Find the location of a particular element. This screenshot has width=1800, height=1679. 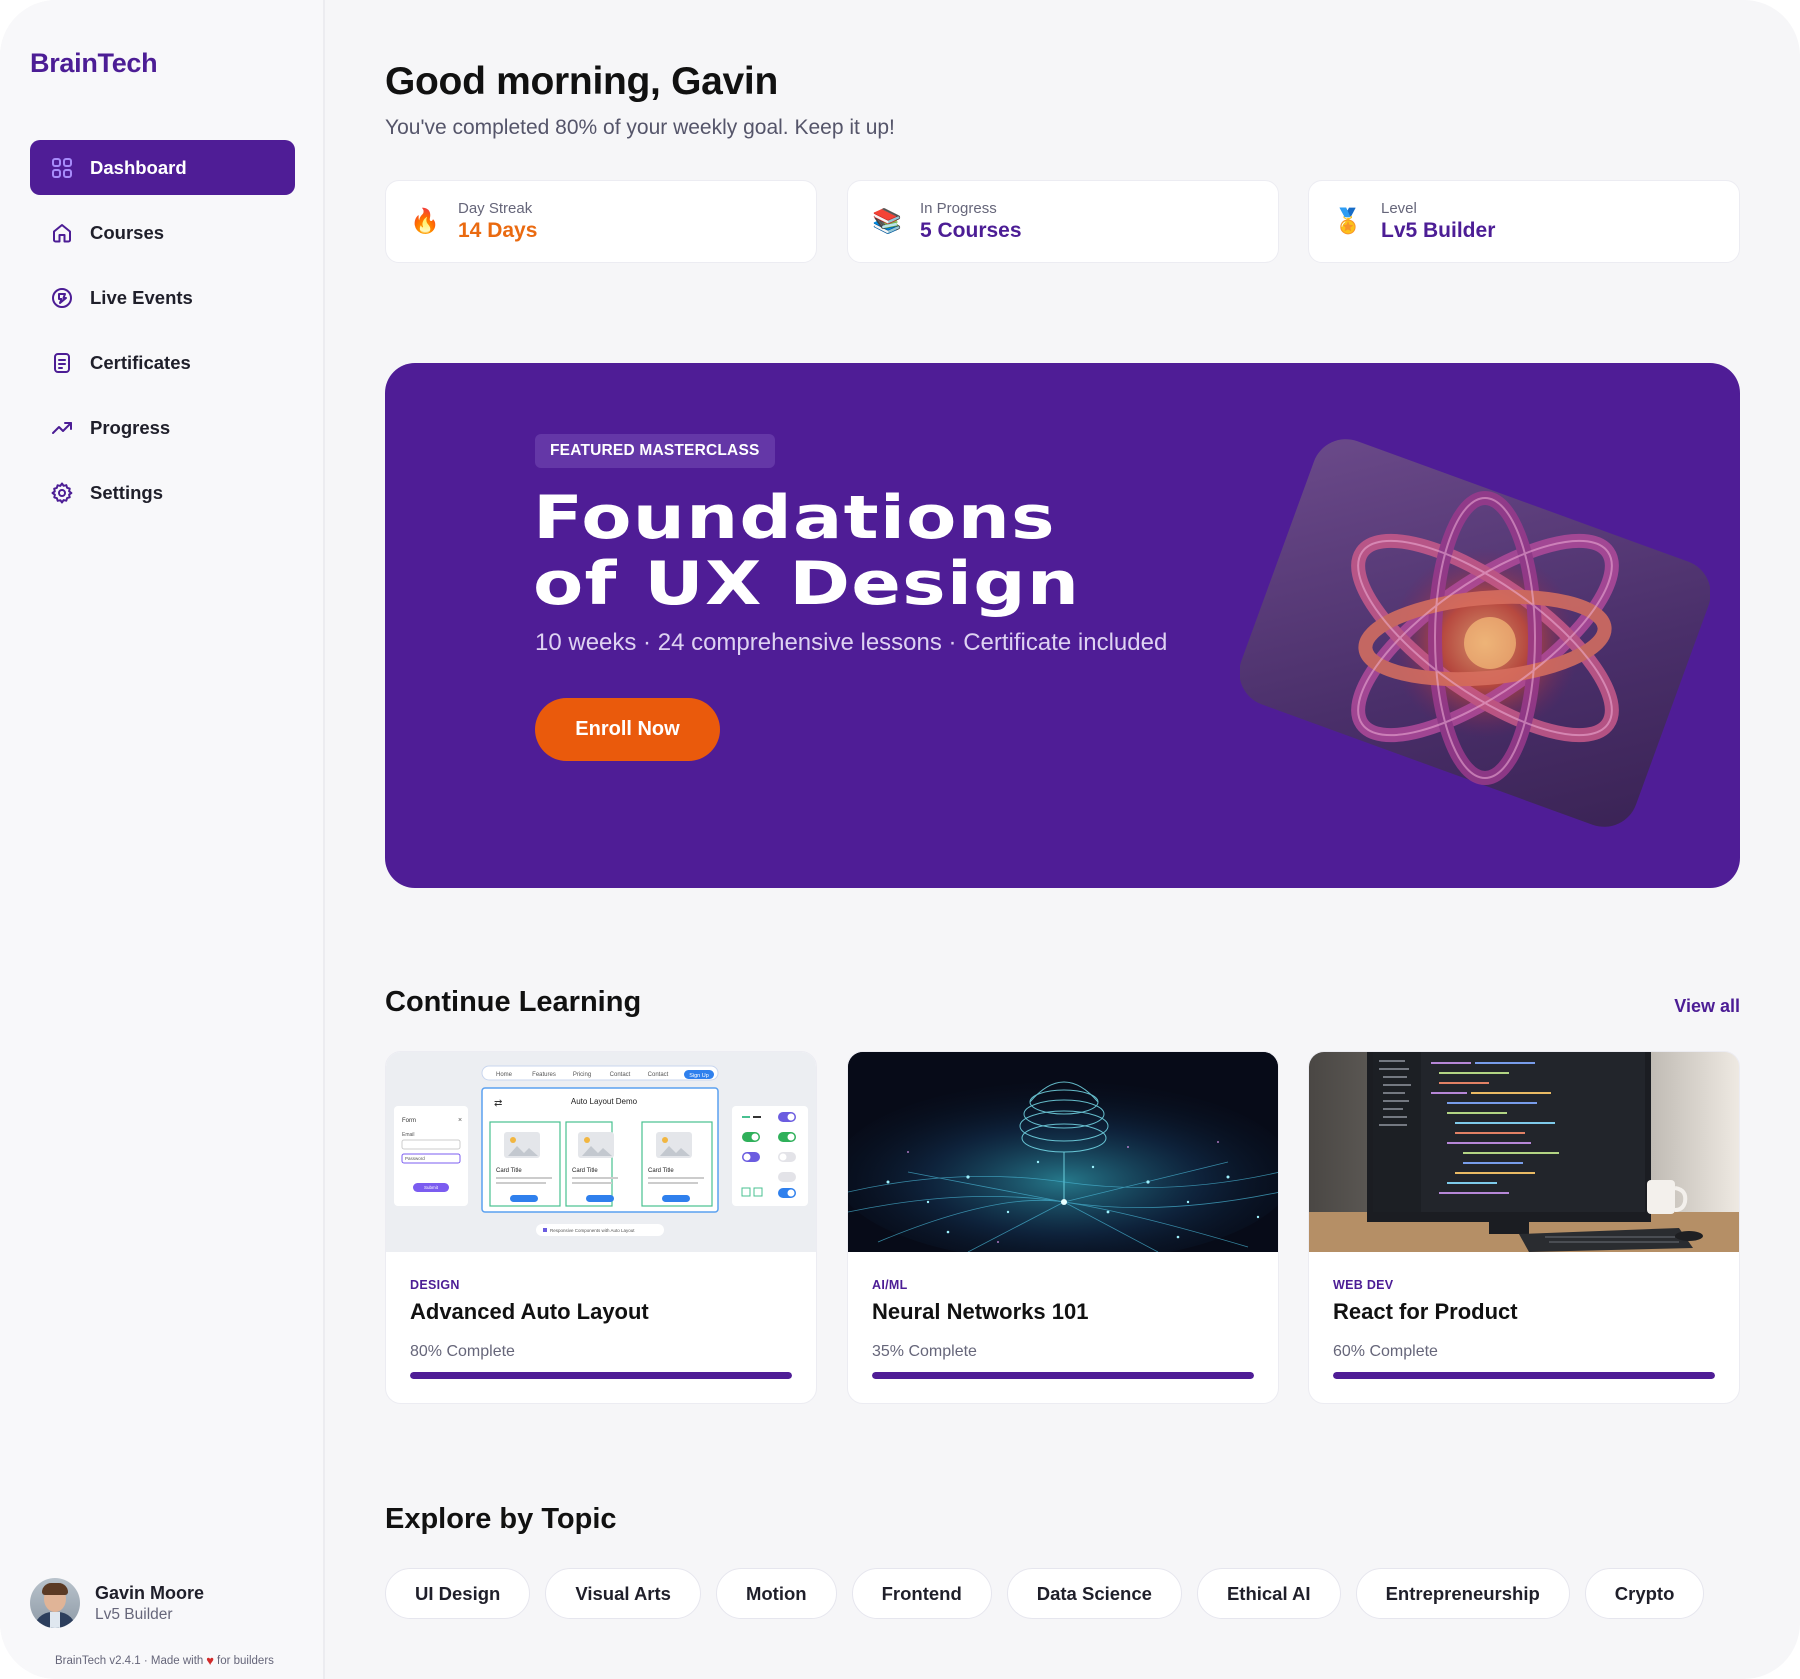

enroll-now-button: Enroll Now is located at coordinates (627, 729).